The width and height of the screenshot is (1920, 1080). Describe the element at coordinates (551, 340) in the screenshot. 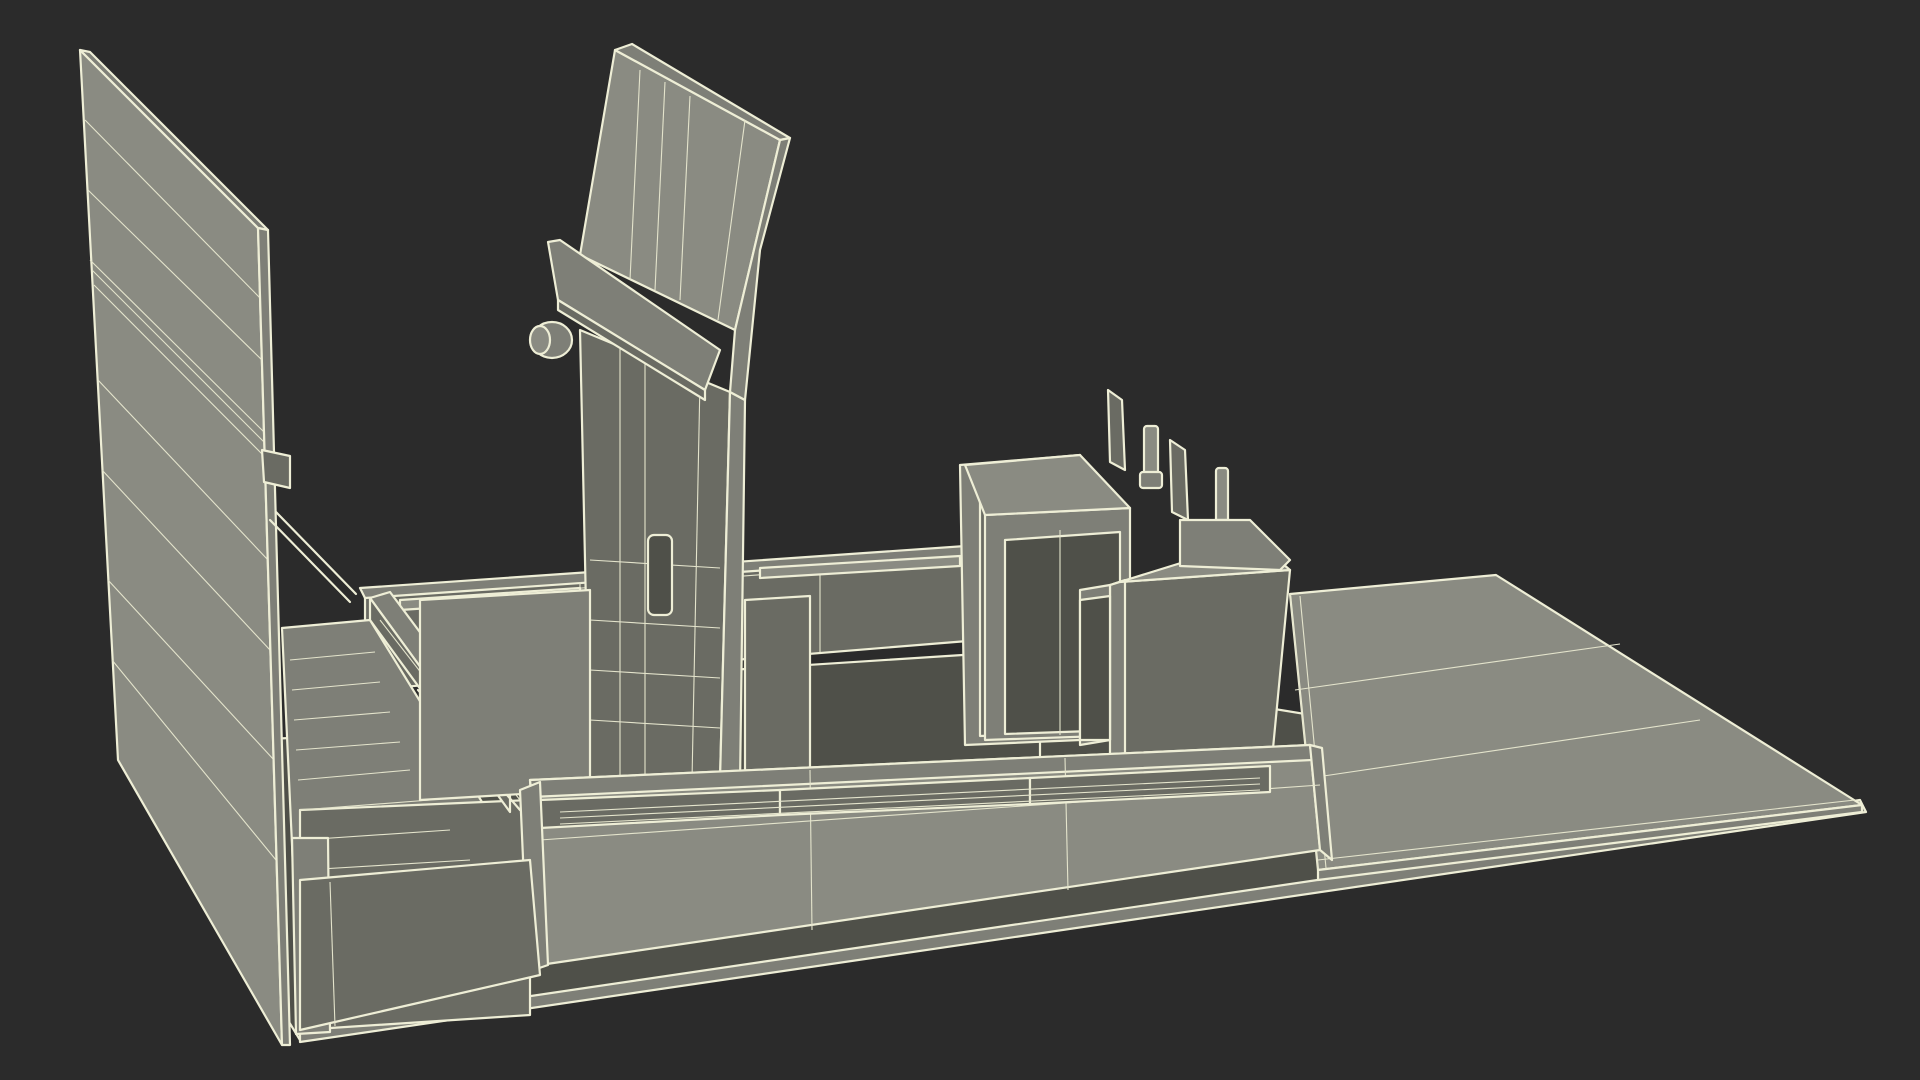

I see `knob` at that location.